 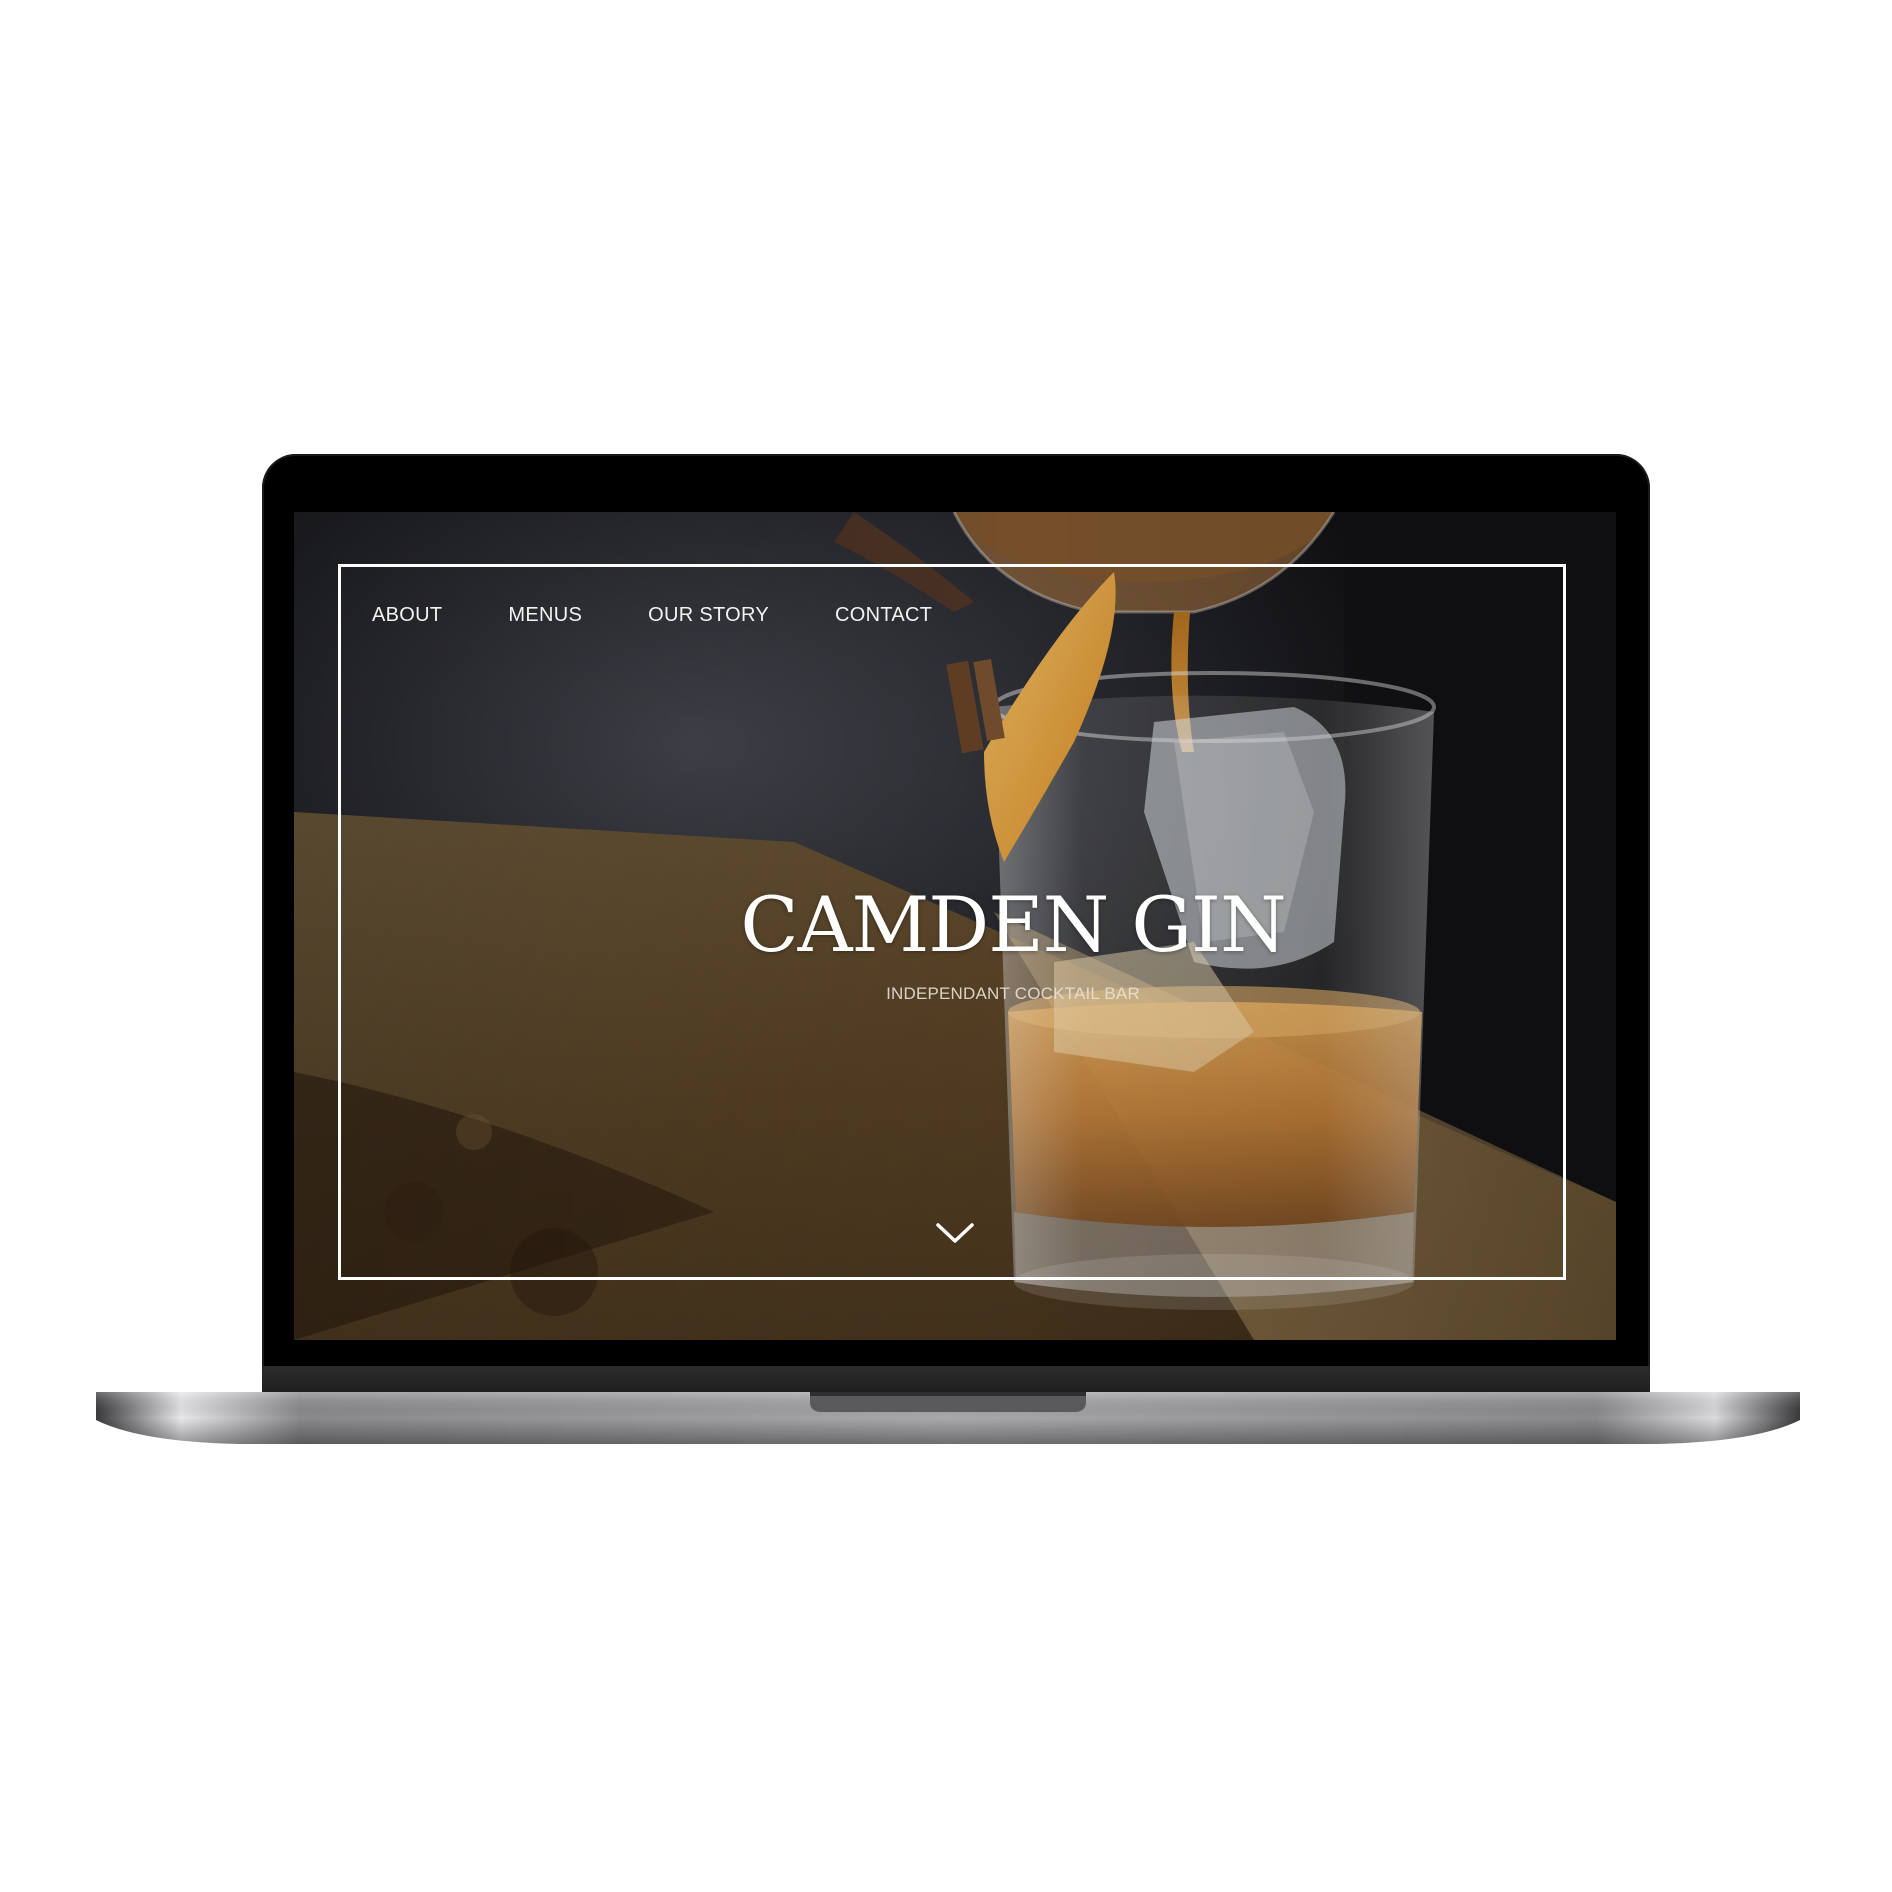 I want to click on nav-item-contact: CONTACT, so click(x=883, y=615).